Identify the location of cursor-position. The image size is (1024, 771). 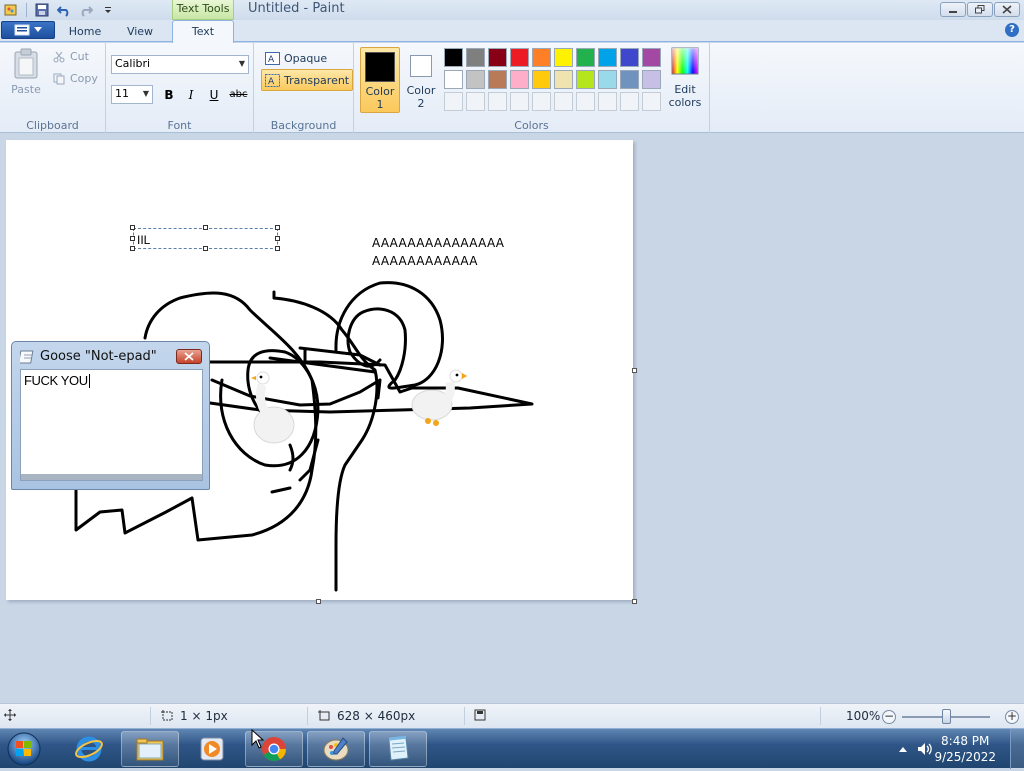
(10, 715).